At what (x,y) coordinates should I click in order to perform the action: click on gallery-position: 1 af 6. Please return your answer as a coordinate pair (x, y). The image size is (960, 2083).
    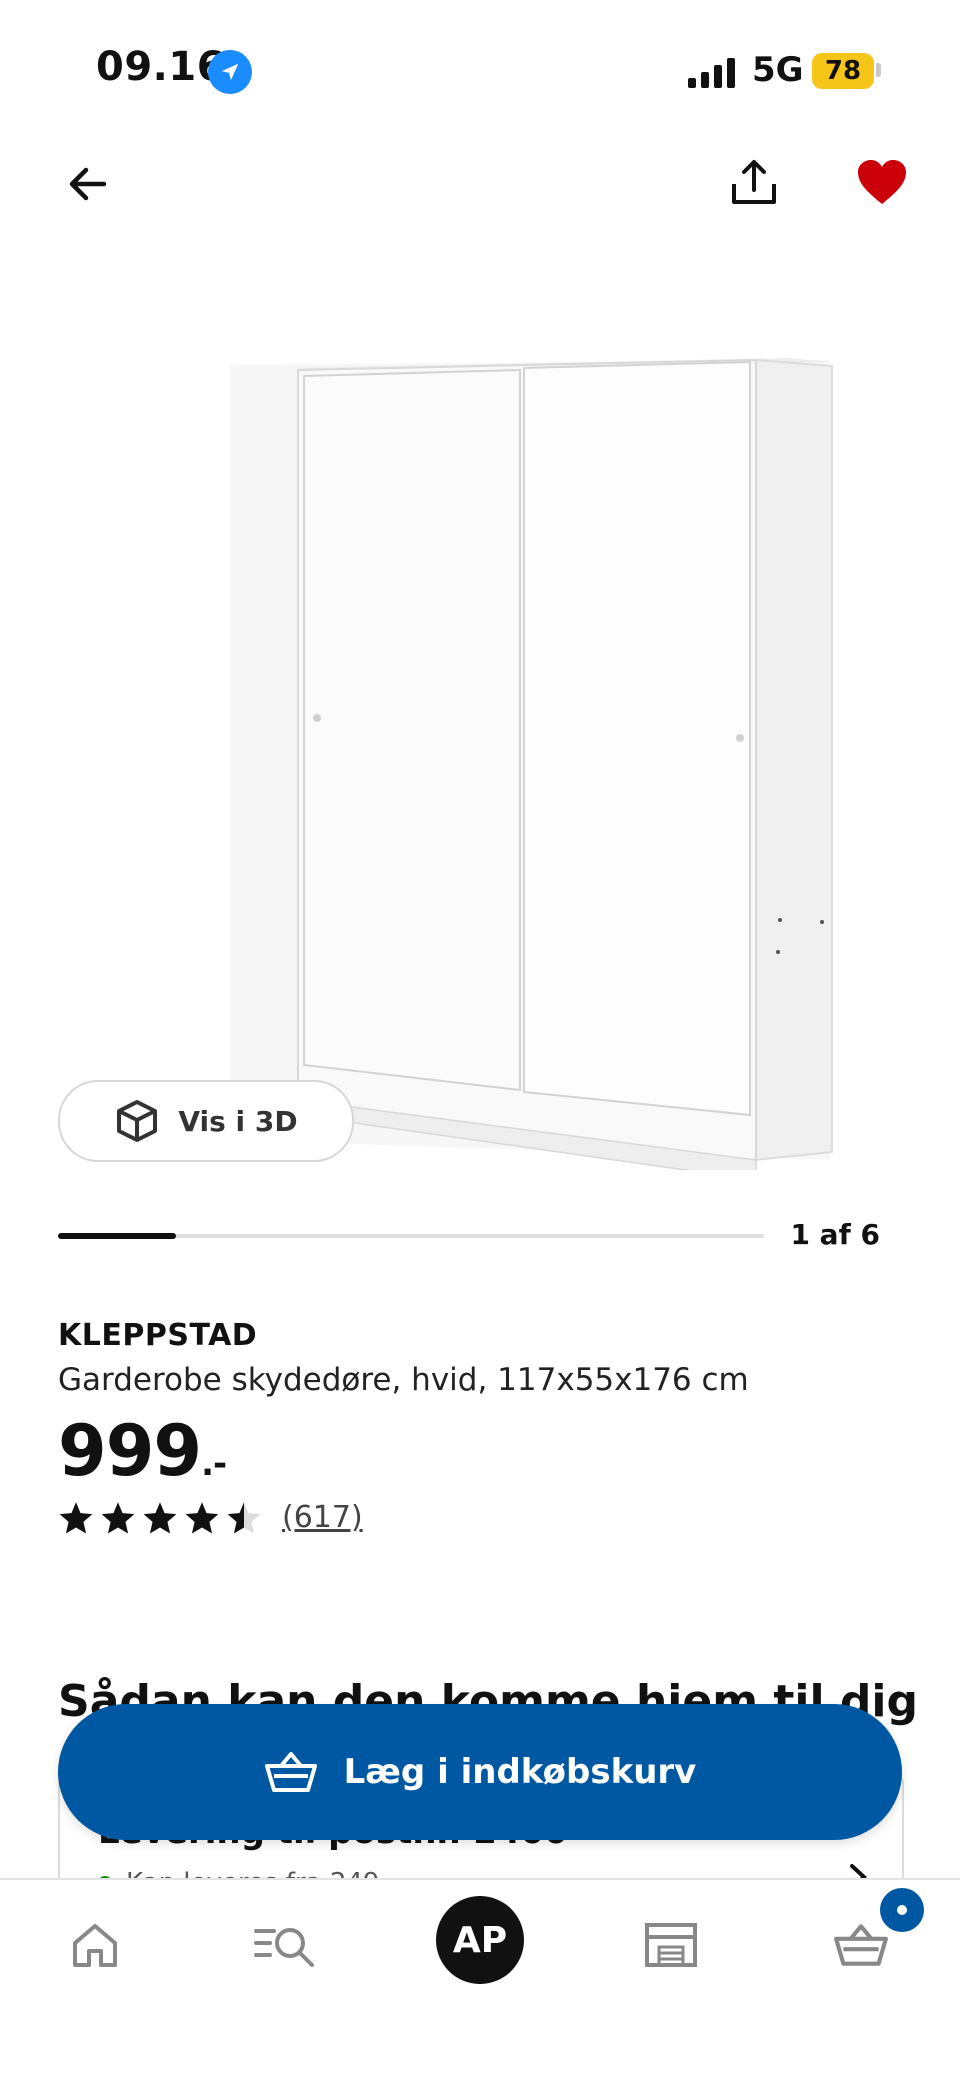
    Looking at the image, I should click on (835, 1234).